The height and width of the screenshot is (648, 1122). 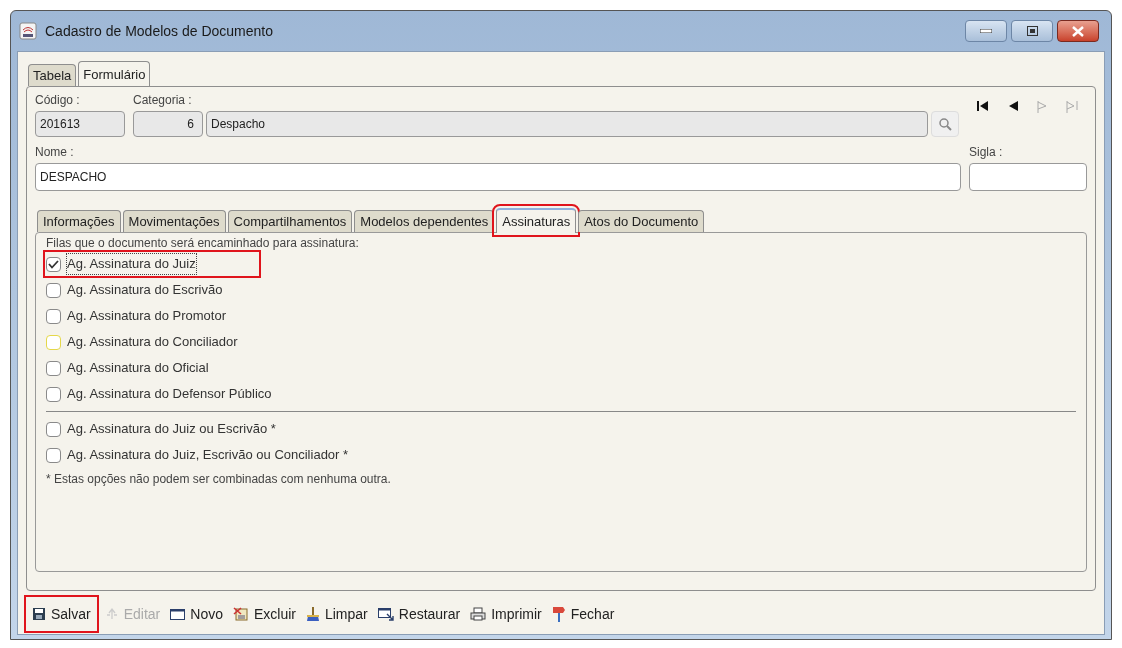 I want to click on section-heading: Filas que o documento será encaminhado para assinatura:, so click(x=203, y=243).